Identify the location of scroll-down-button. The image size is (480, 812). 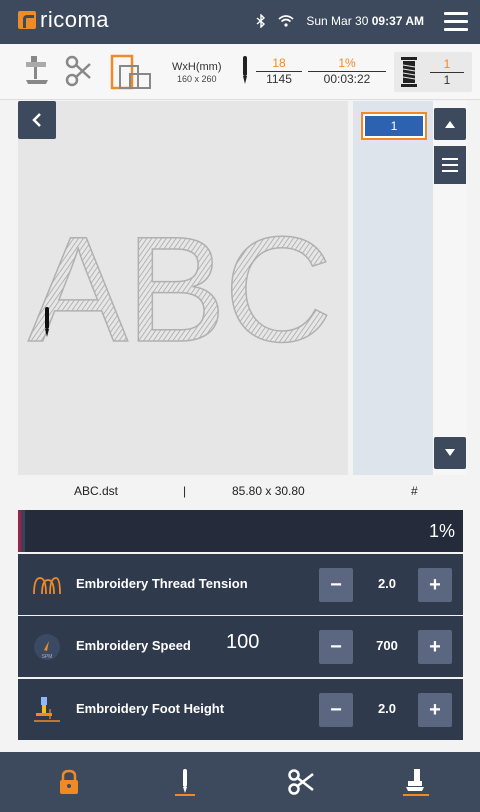
(450, 453).